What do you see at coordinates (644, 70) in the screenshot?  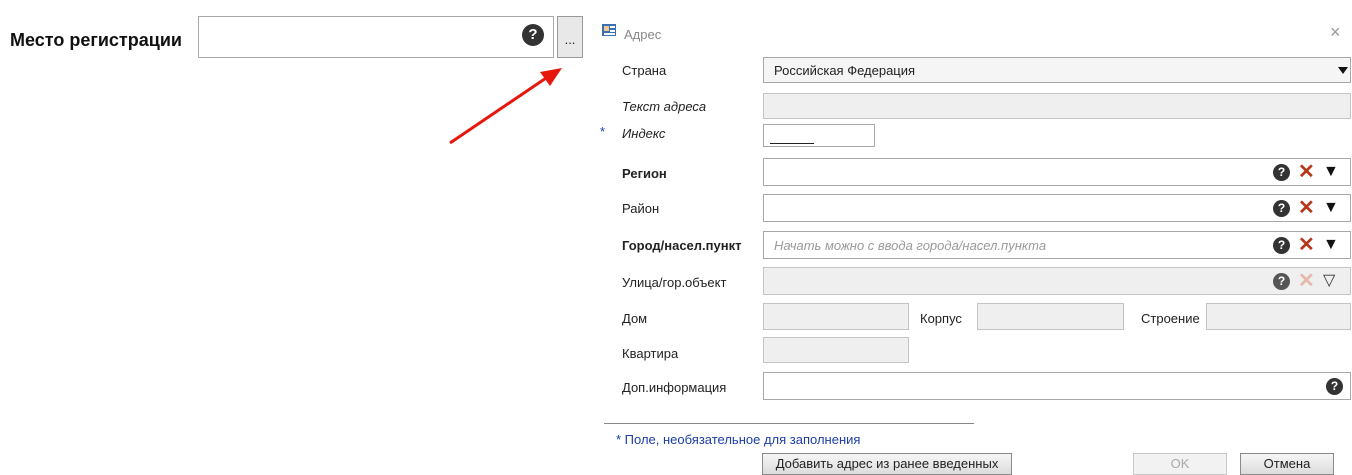 I see `country-label: Страна` at bounding box center [644, 70].